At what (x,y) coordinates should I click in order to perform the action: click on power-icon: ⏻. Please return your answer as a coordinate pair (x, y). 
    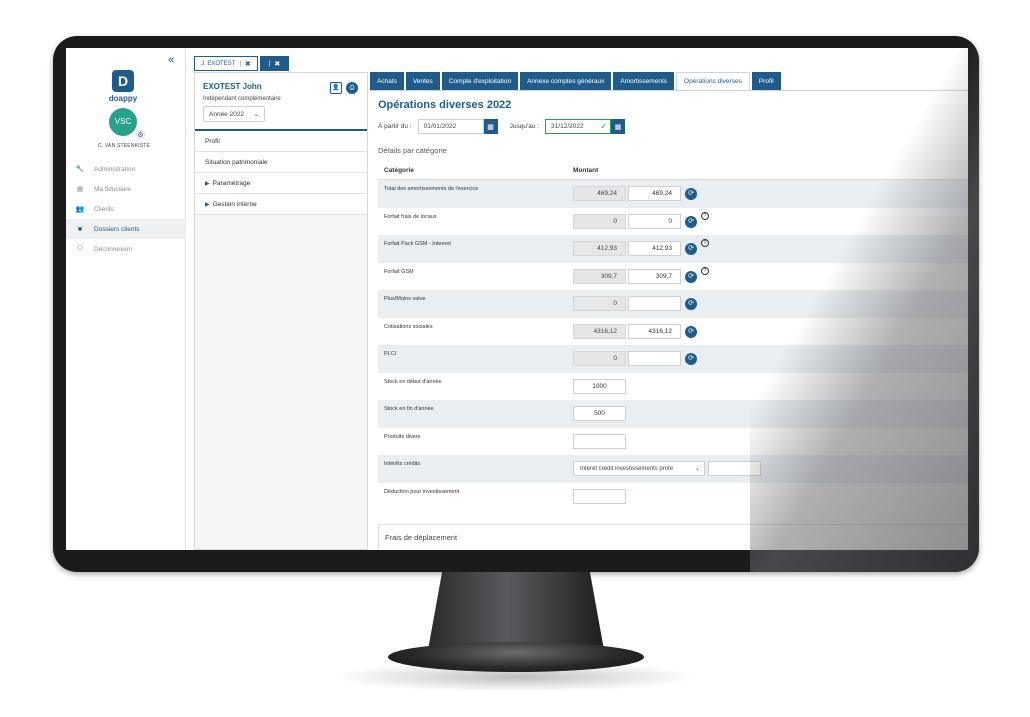
    Looking at the image, I should click on (80, 248).